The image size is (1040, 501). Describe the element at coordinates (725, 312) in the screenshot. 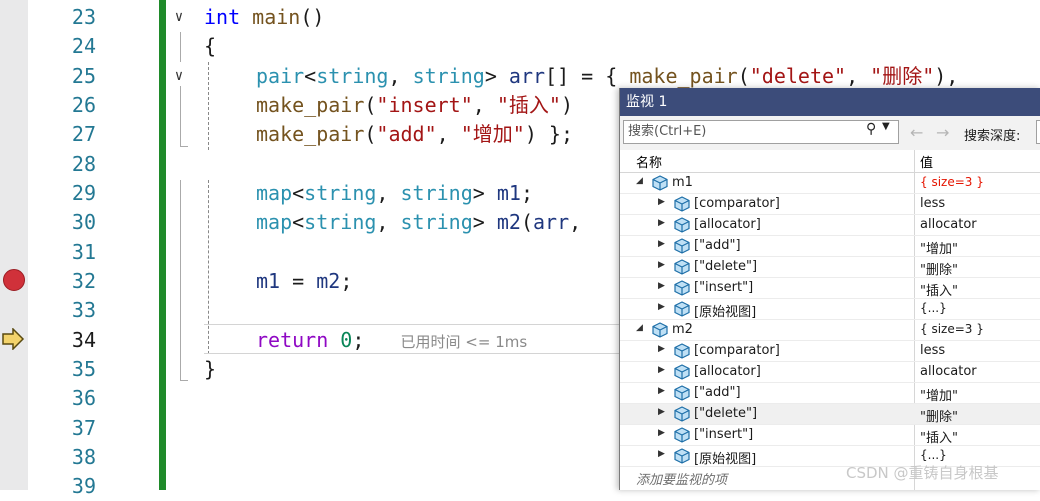

I see `watch-row-name: [原始视图]` at that location.